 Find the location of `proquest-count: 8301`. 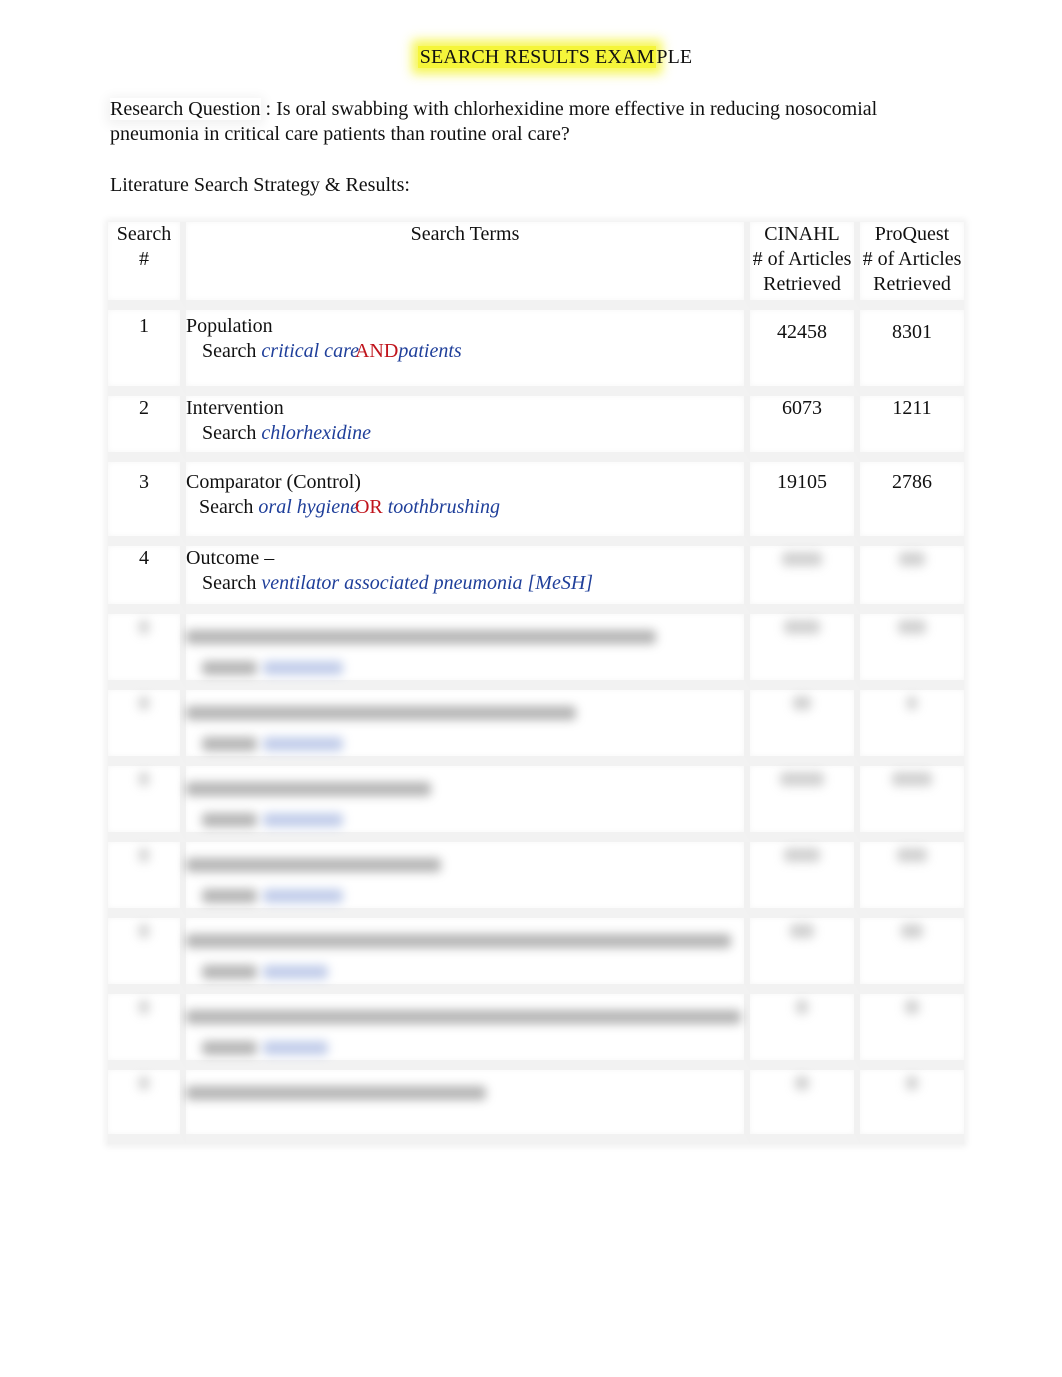

proquest-count: 8301 is located at coordinates (912, 353).